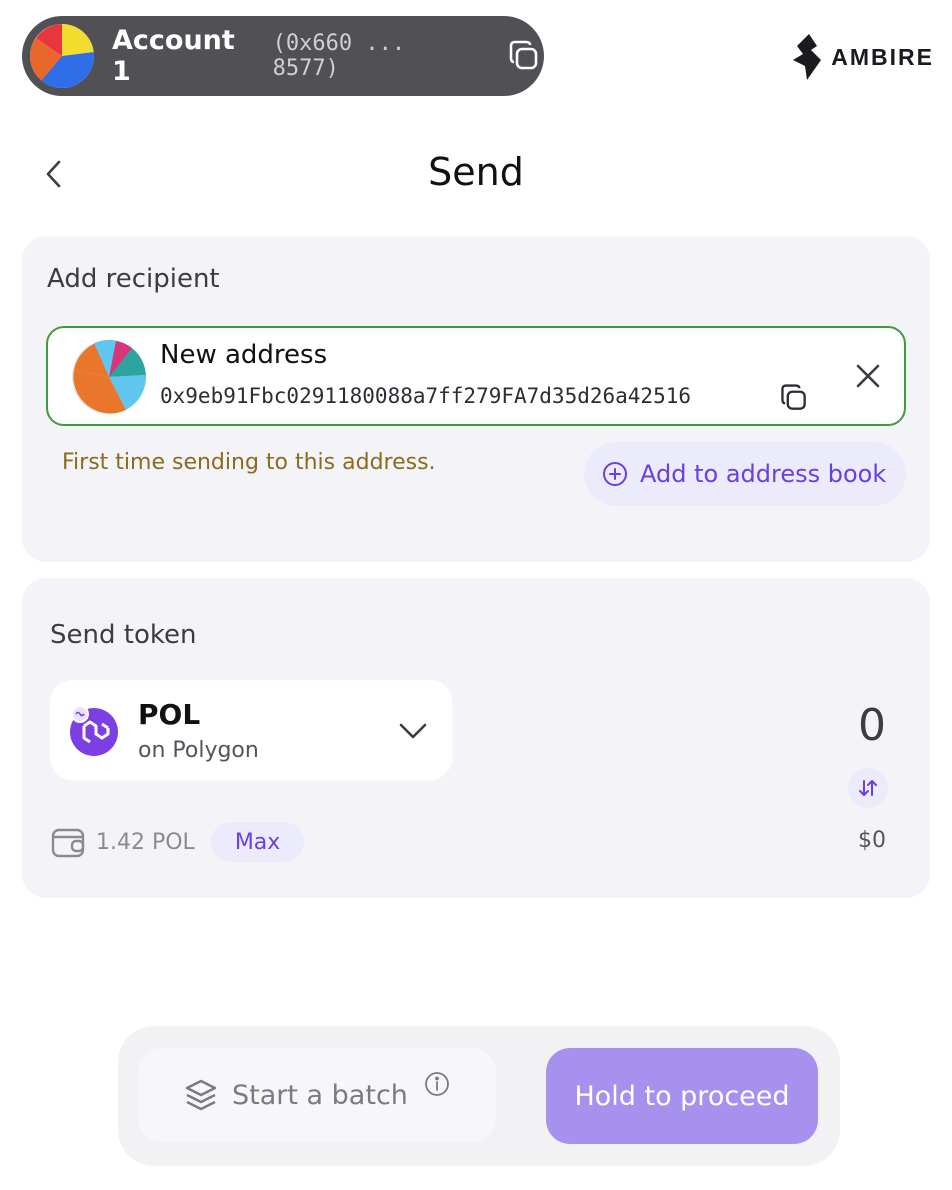  I want to click on token-selector: POL on Polygon, so click(251, 730).